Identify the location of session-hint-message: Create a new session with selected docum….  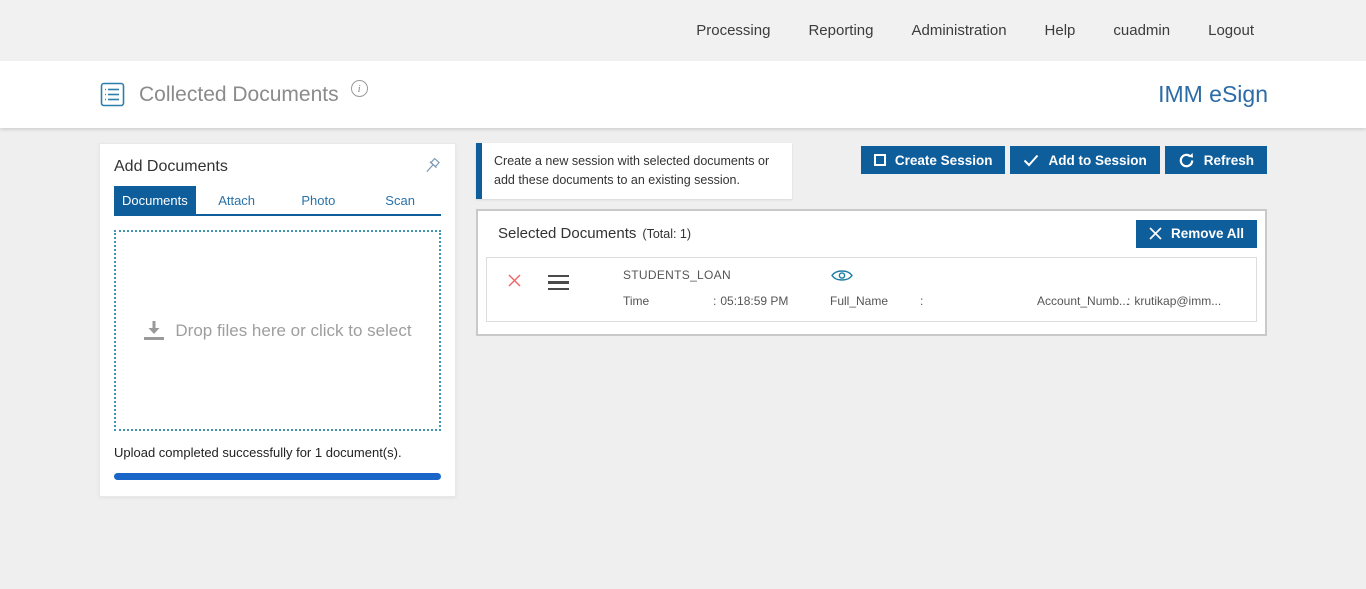
(634, 171).